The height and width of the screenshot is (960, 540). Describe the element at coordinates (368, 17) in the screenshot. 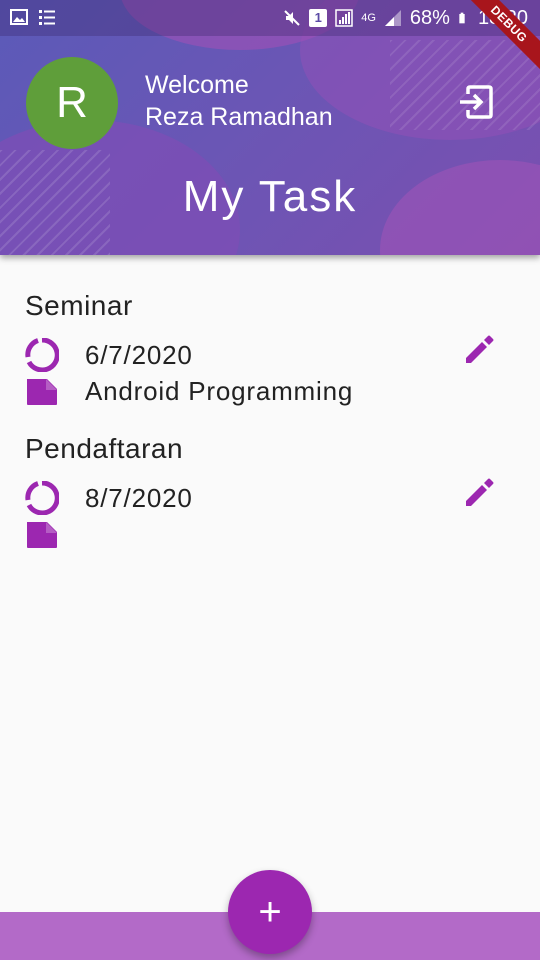

I see `network-type: 4G` at that location.